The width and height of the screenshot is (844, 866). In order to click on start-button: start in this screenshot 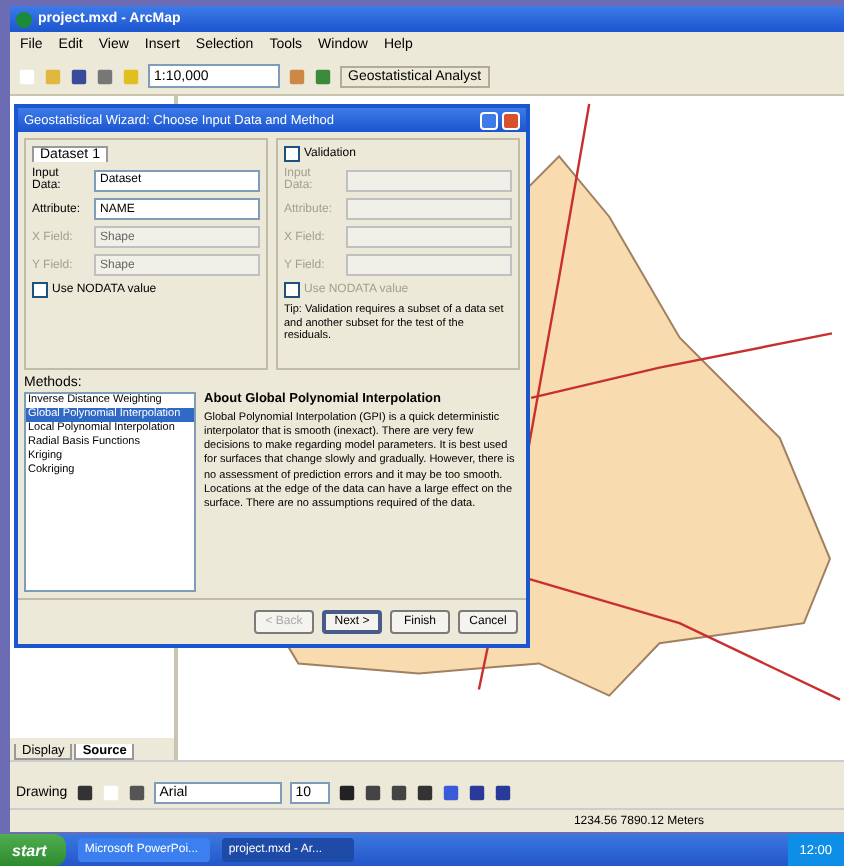, I will do `click(33, 850)`.